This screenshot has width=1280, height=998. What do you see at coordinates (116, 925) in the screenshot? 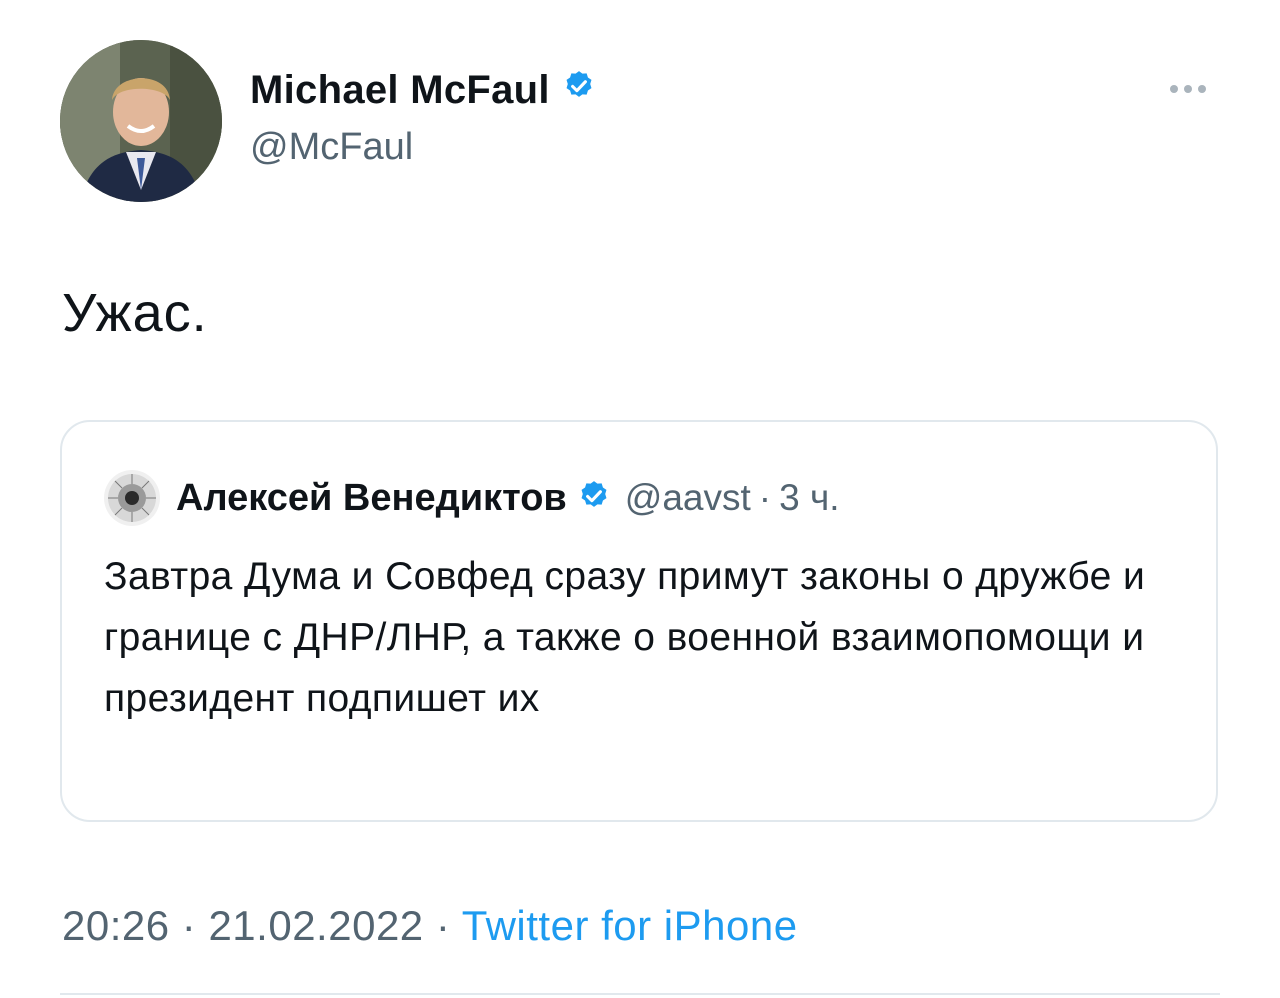
I see `tweet-time: 20:26` at bounding box center [116, 925].